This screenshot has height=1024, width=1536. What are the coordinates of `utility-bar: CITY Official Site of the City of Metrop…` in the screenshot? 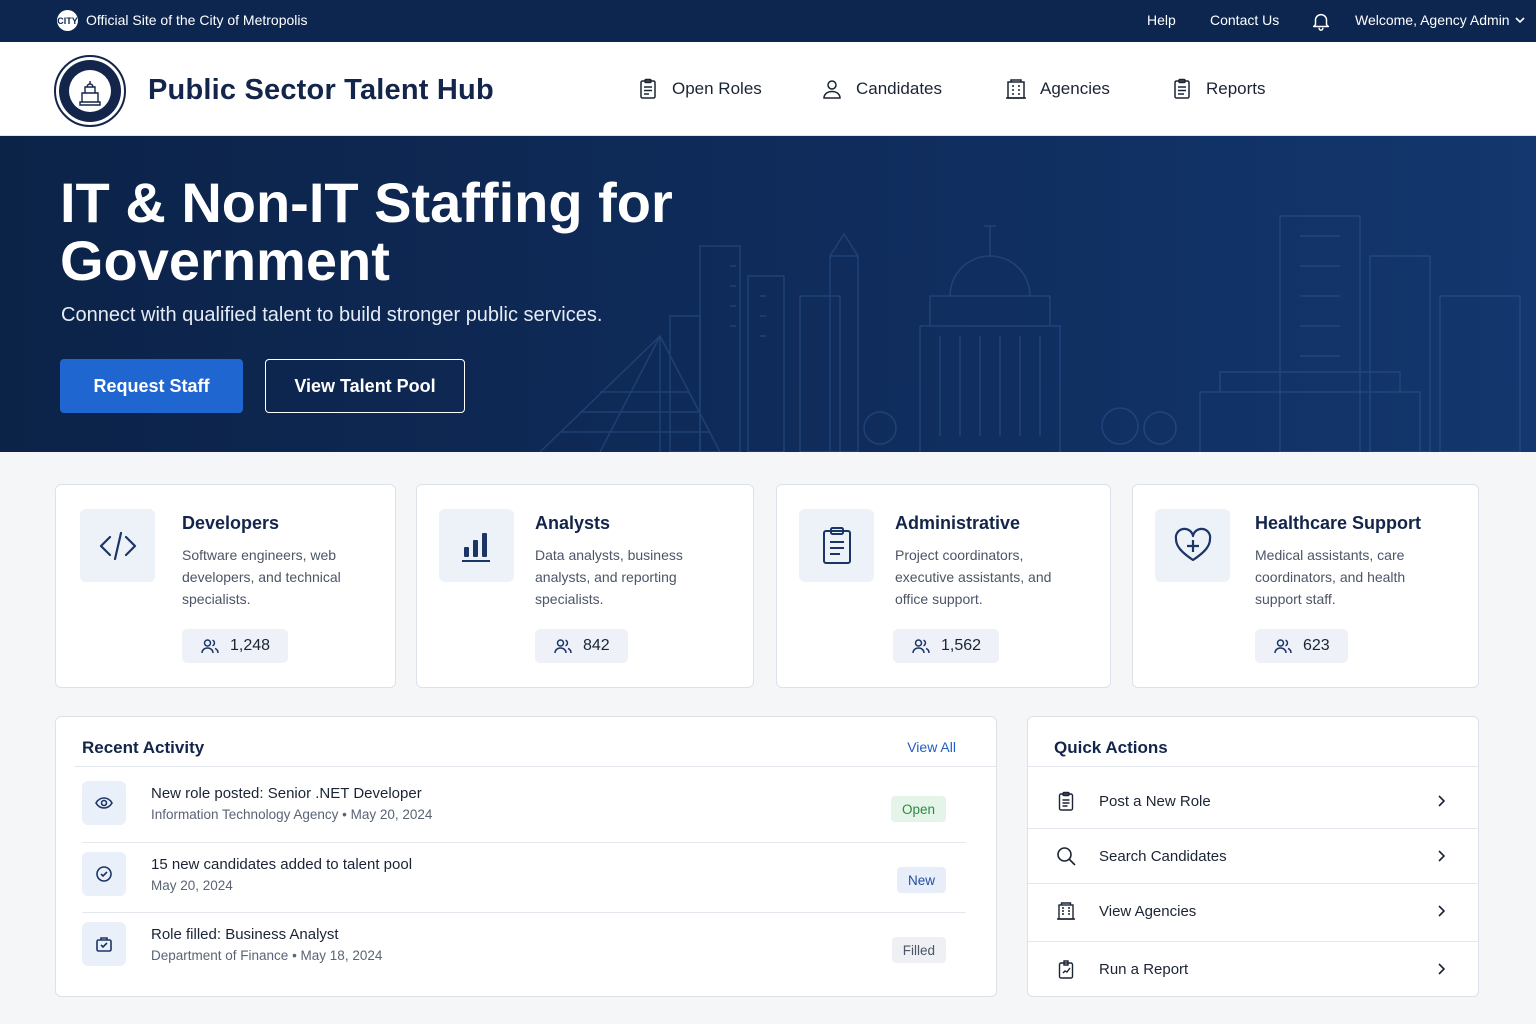 It's located at (768, 21).